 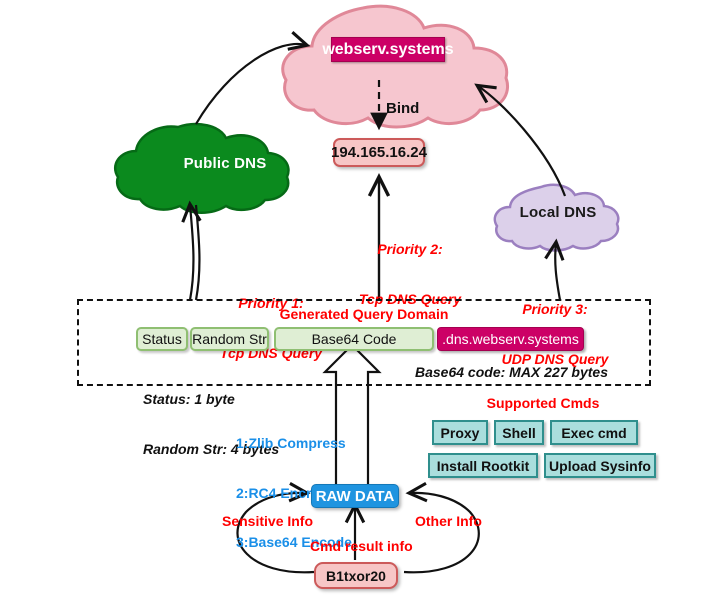 I want to click on segment-base64-code-label: Base64 Code, so click(x=354, y=339).